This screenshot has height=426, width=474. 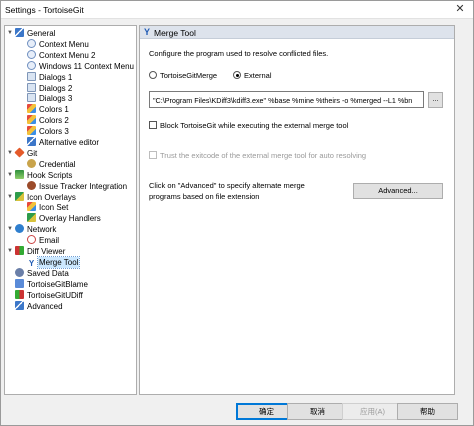 What do you see at coordinates (42, 230) in the screenshot?
I see `tree-item-label: Network` at bounding box center [42, 230].